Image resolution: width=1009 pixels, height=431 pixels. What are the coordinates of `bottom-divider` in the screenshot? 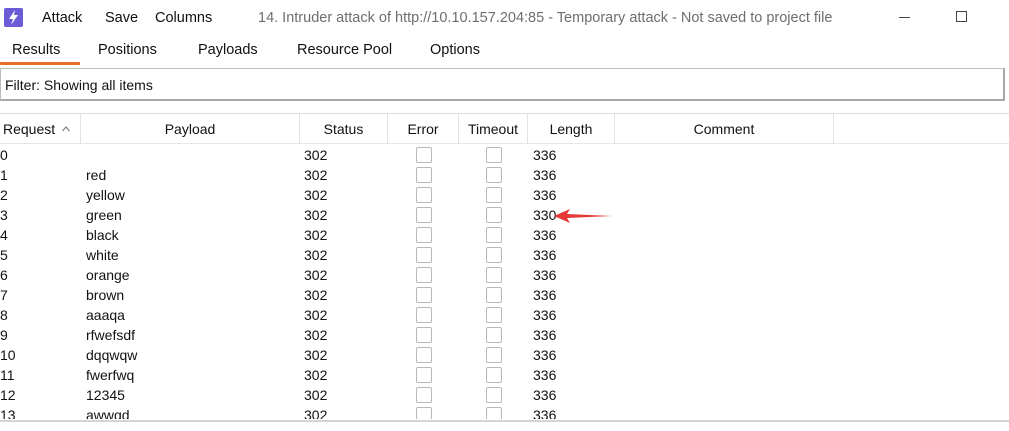 It's located at (504, 421).